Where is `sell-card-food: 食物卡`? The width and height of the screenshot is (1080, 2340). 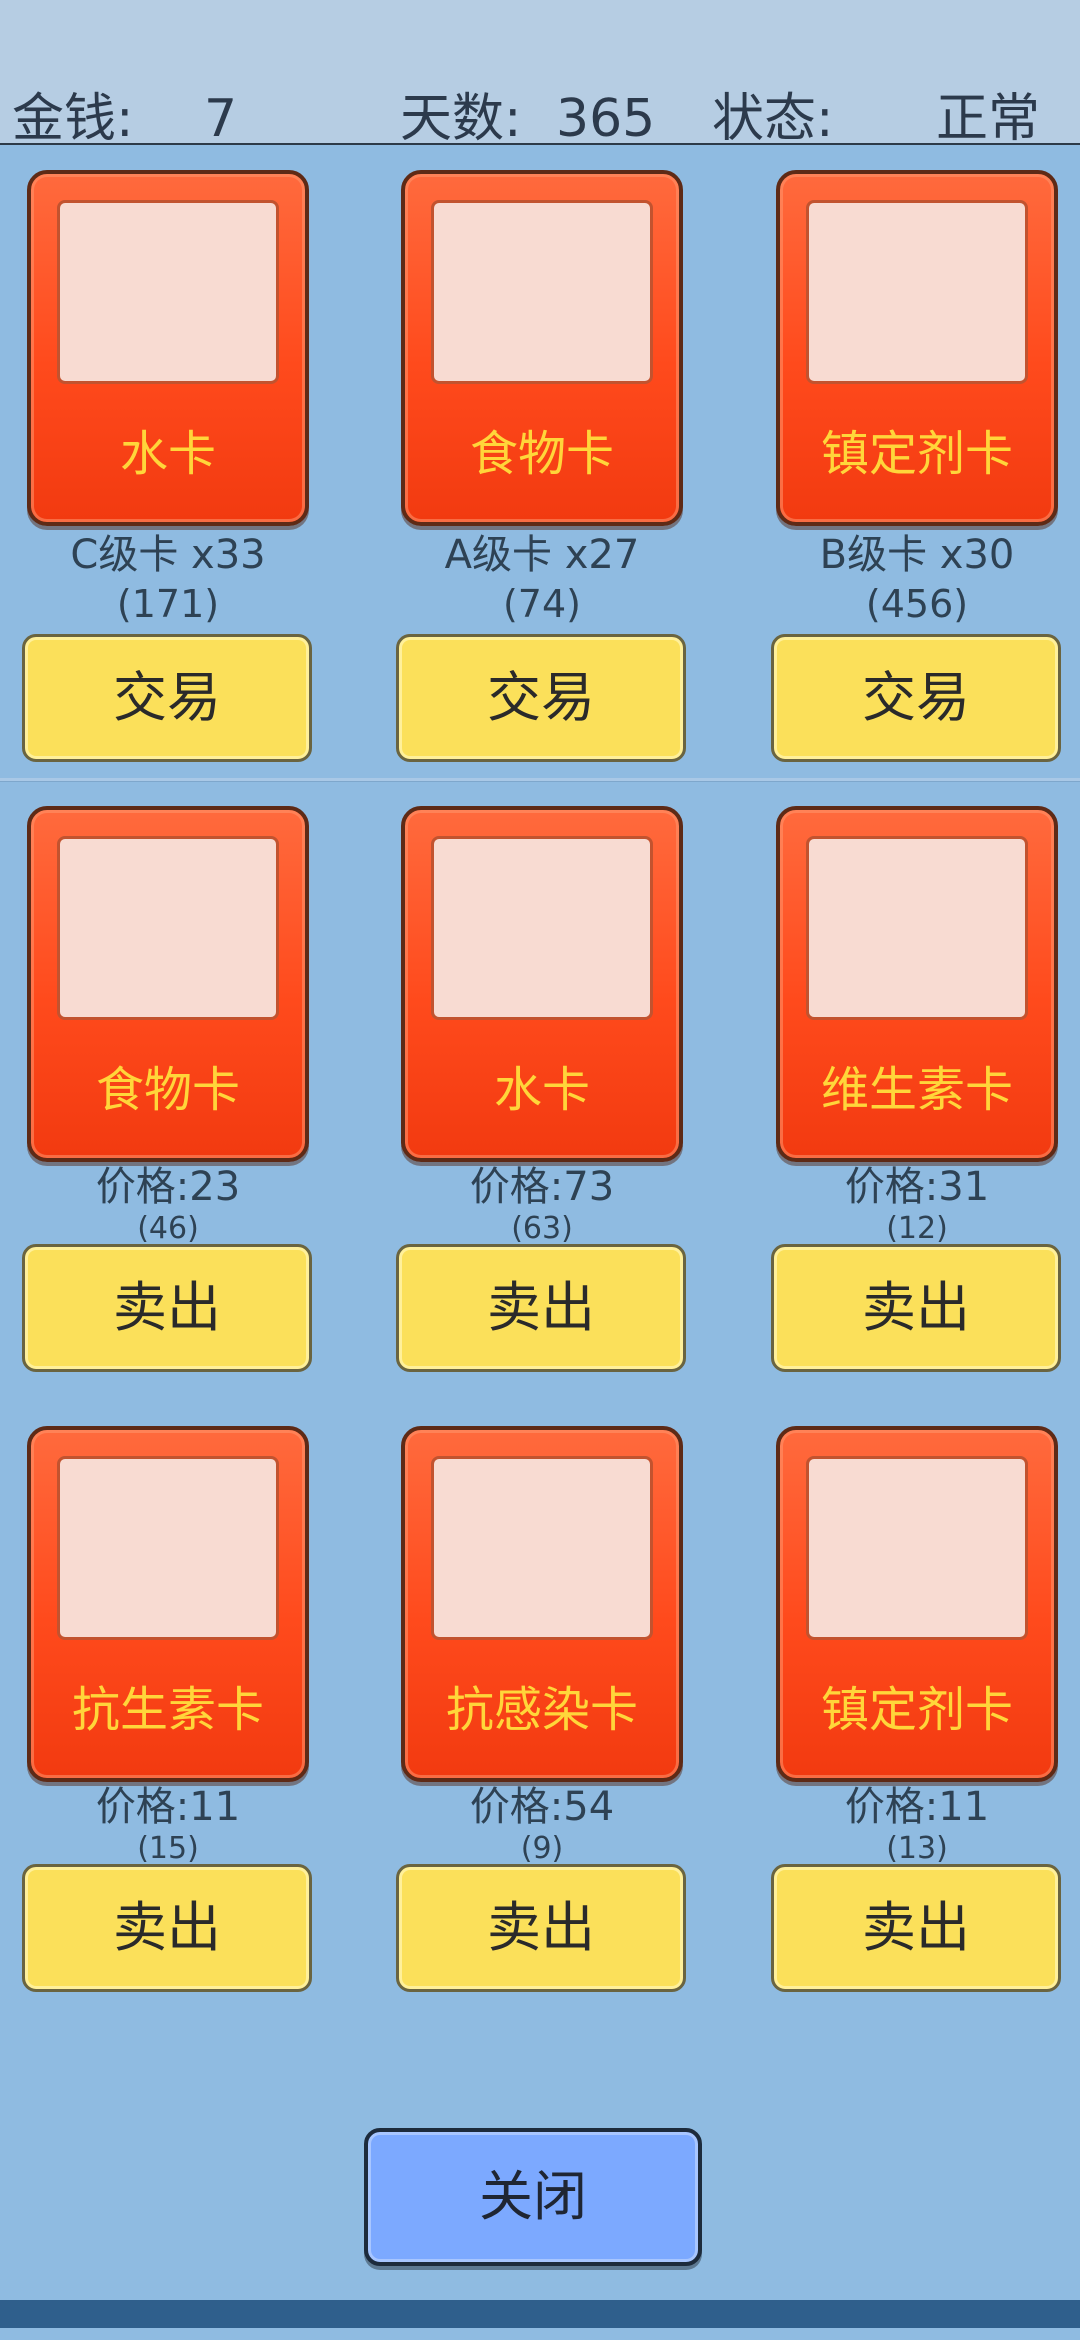
sell-card-food: 食物卡 is located at coordinates (168, 984).